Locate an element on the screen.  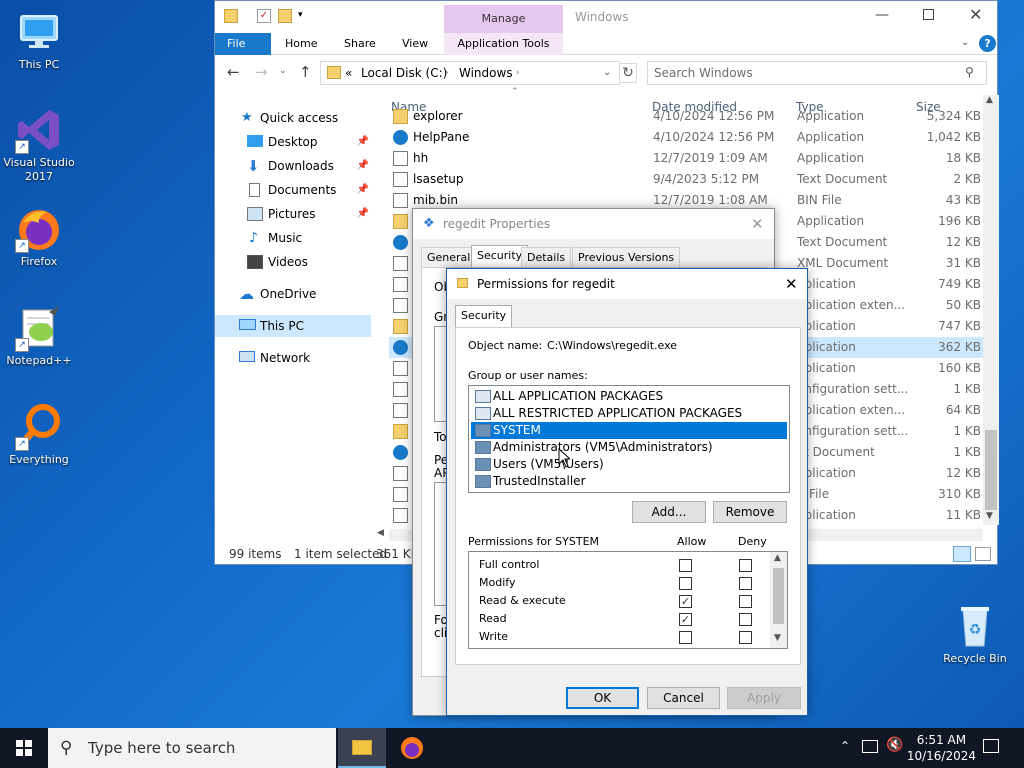
file-list-scrollbar: ▲ ▼ is located at coordinates (991, 310).